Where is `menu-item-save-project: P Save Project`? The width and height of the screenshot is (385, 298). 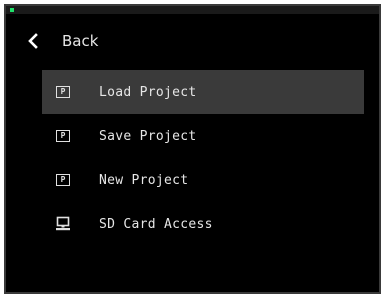 menu-item-save-project: P Save Project is located at coordinates (203, 136).